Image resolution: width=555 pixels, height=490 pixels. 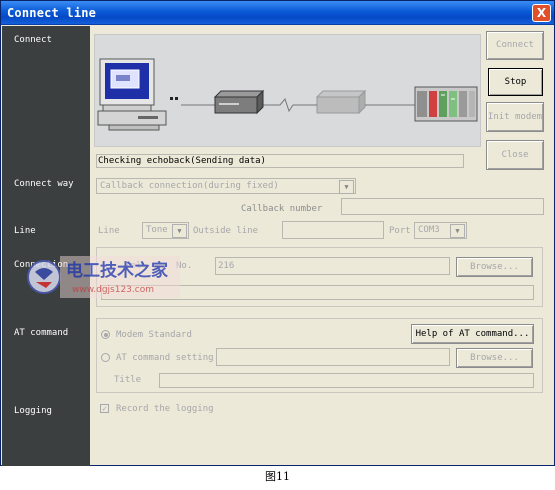 What do you see at coordinates (515, 117) in the screenshot?
I see `init-modem-button: Init modem` at bounding box center [515, 117].